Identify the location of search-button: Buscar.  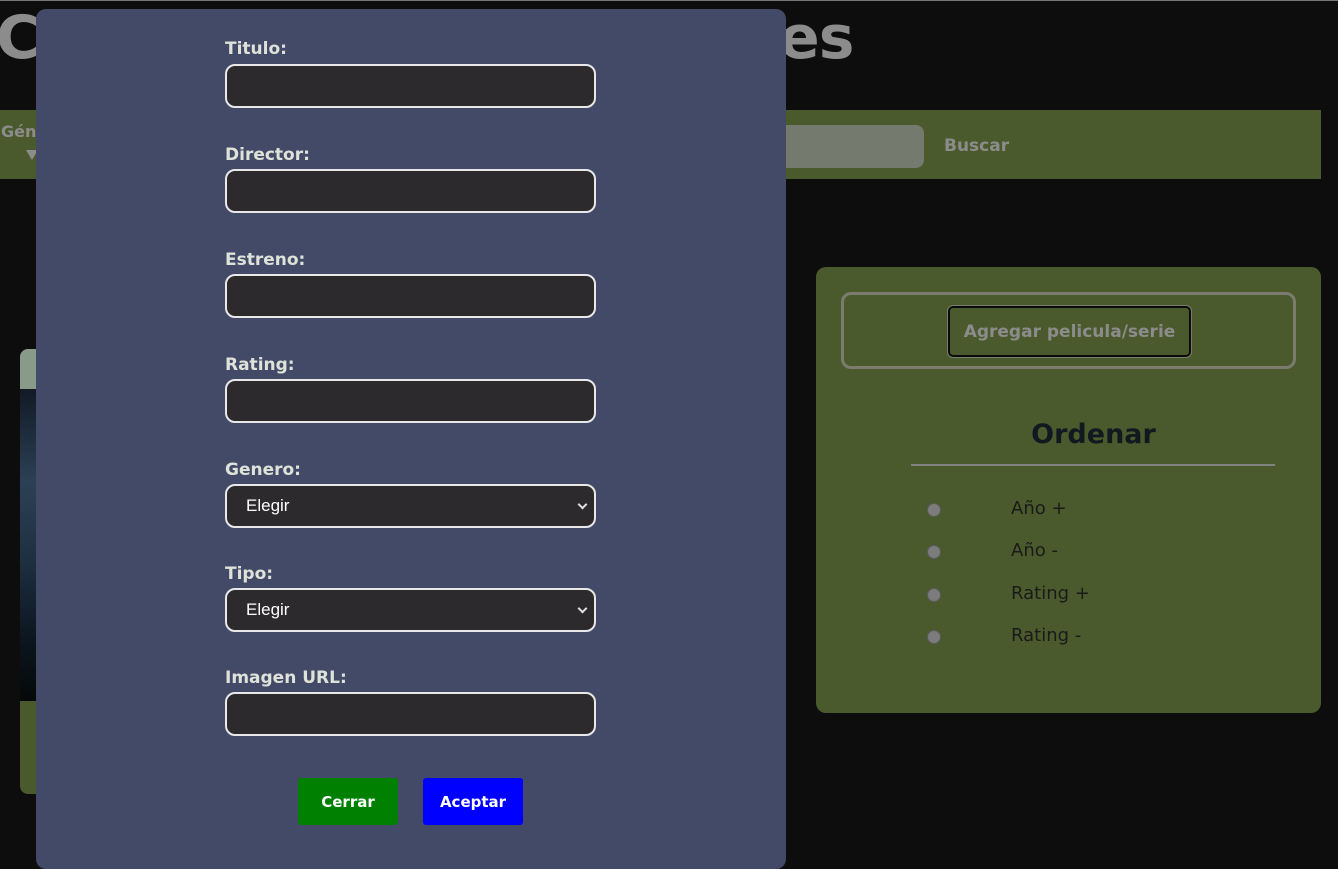
(976, 146).